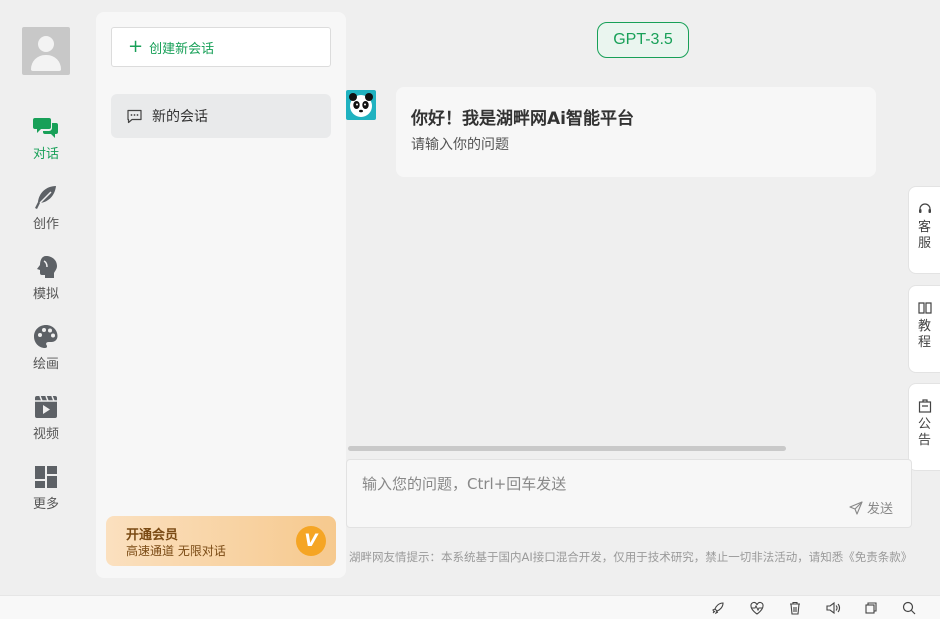 The image size is (940, 619). I want to click on video-clapper-icon, so click(46, 406).